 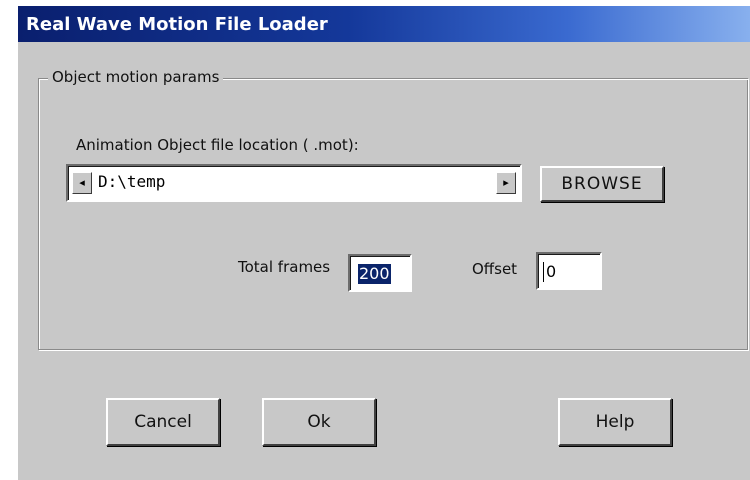 I want to click on title-bar: Real Wave Motion File Loader, so click(x=384, y=24).